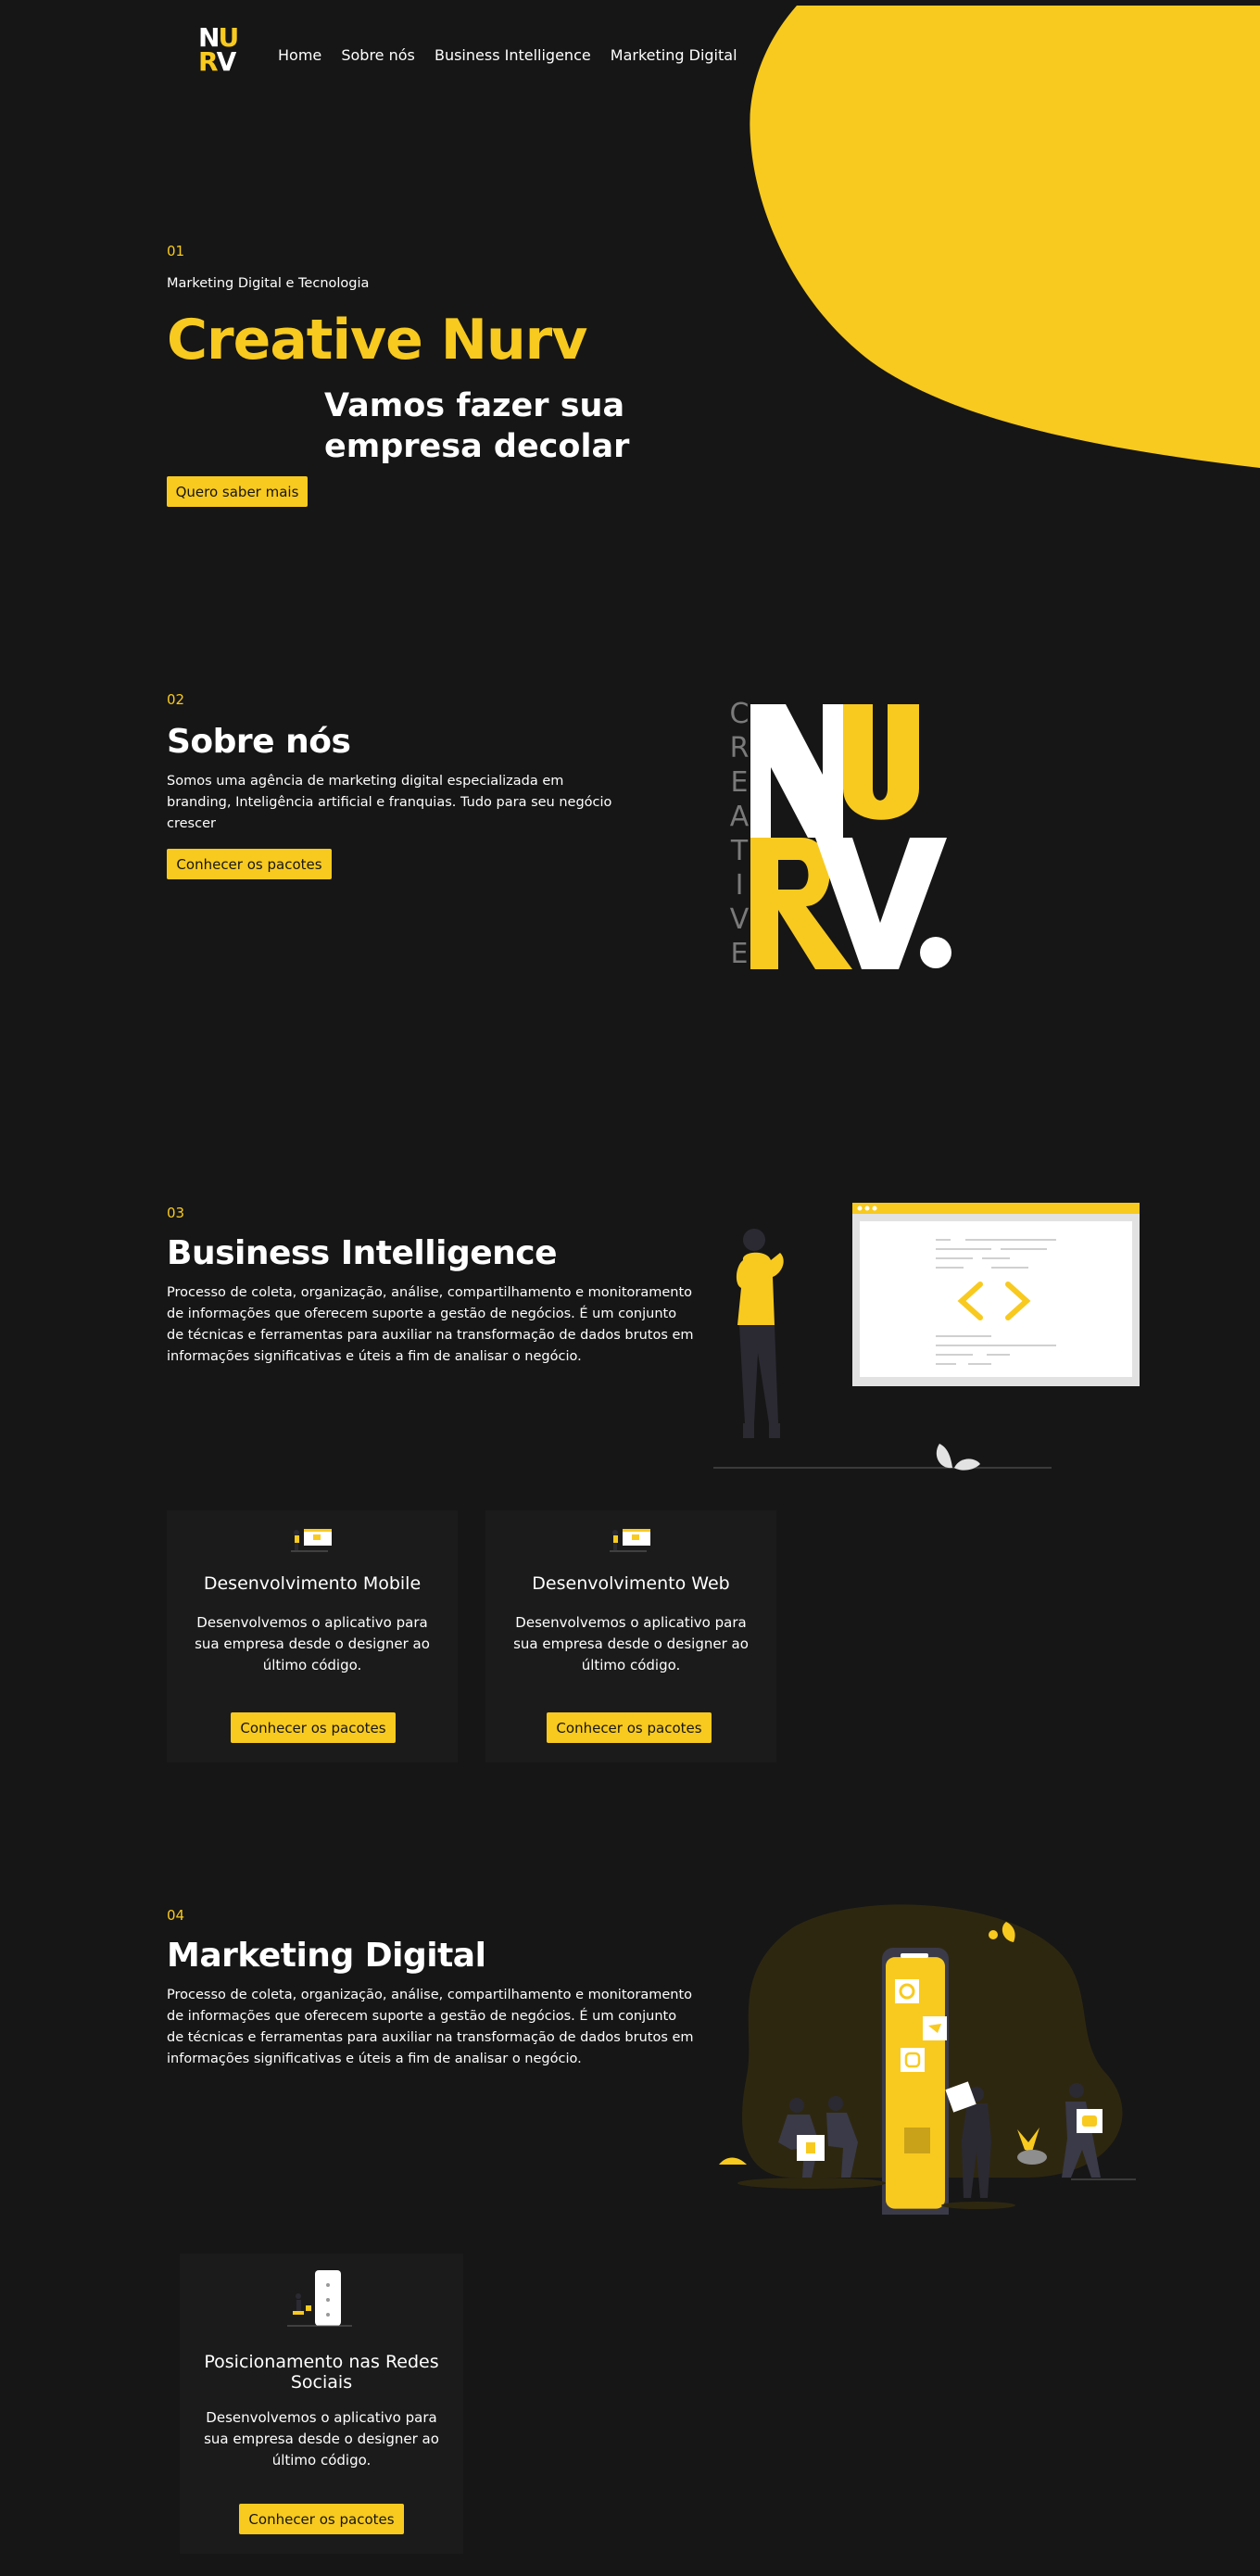  I want to click on marketing-title: Marketing Digital, so click(326, 1956).